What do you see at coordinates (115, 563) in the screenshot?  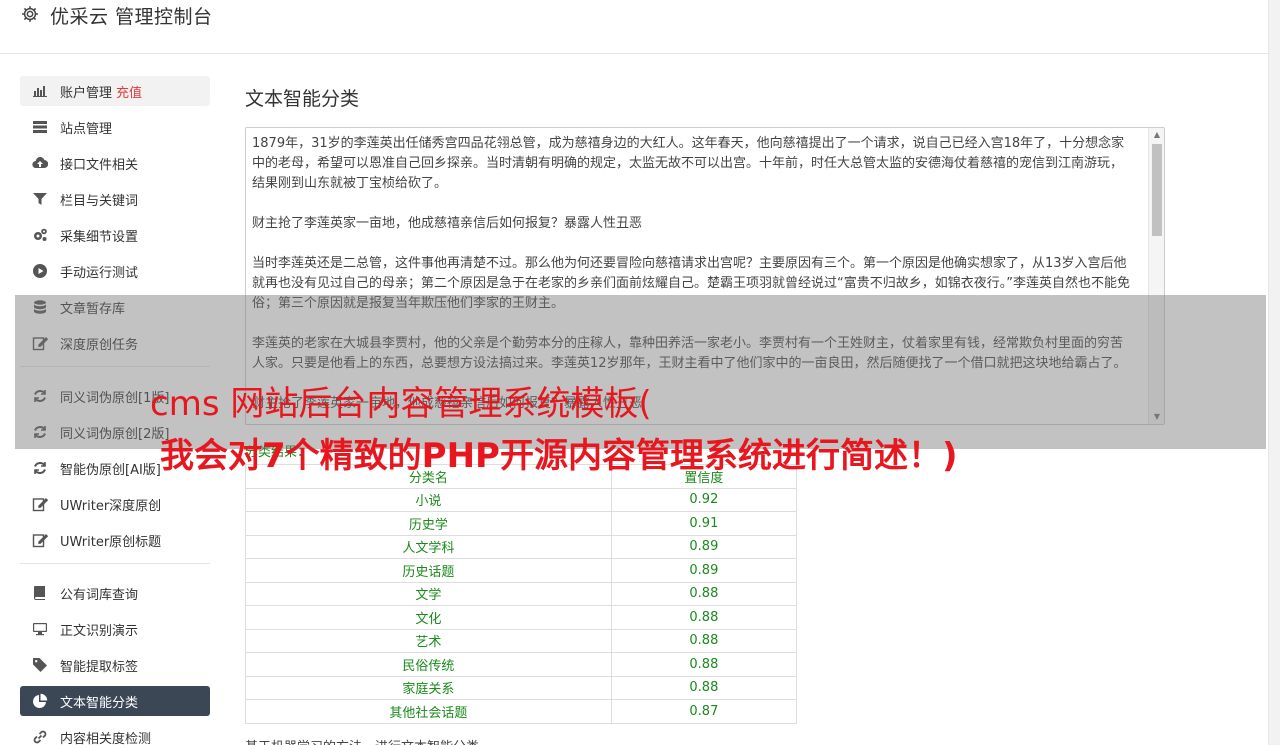 I see `sidebar-divider` at bounding box center [115, 563].